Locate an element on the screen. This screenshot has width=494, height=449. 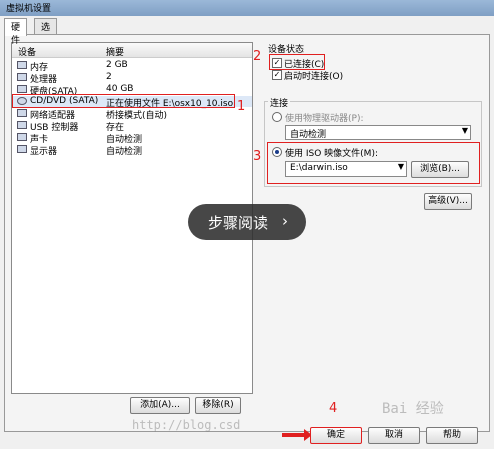
step-reading-overlay: 步骤阅读 › is located at coordinates (247, 222).